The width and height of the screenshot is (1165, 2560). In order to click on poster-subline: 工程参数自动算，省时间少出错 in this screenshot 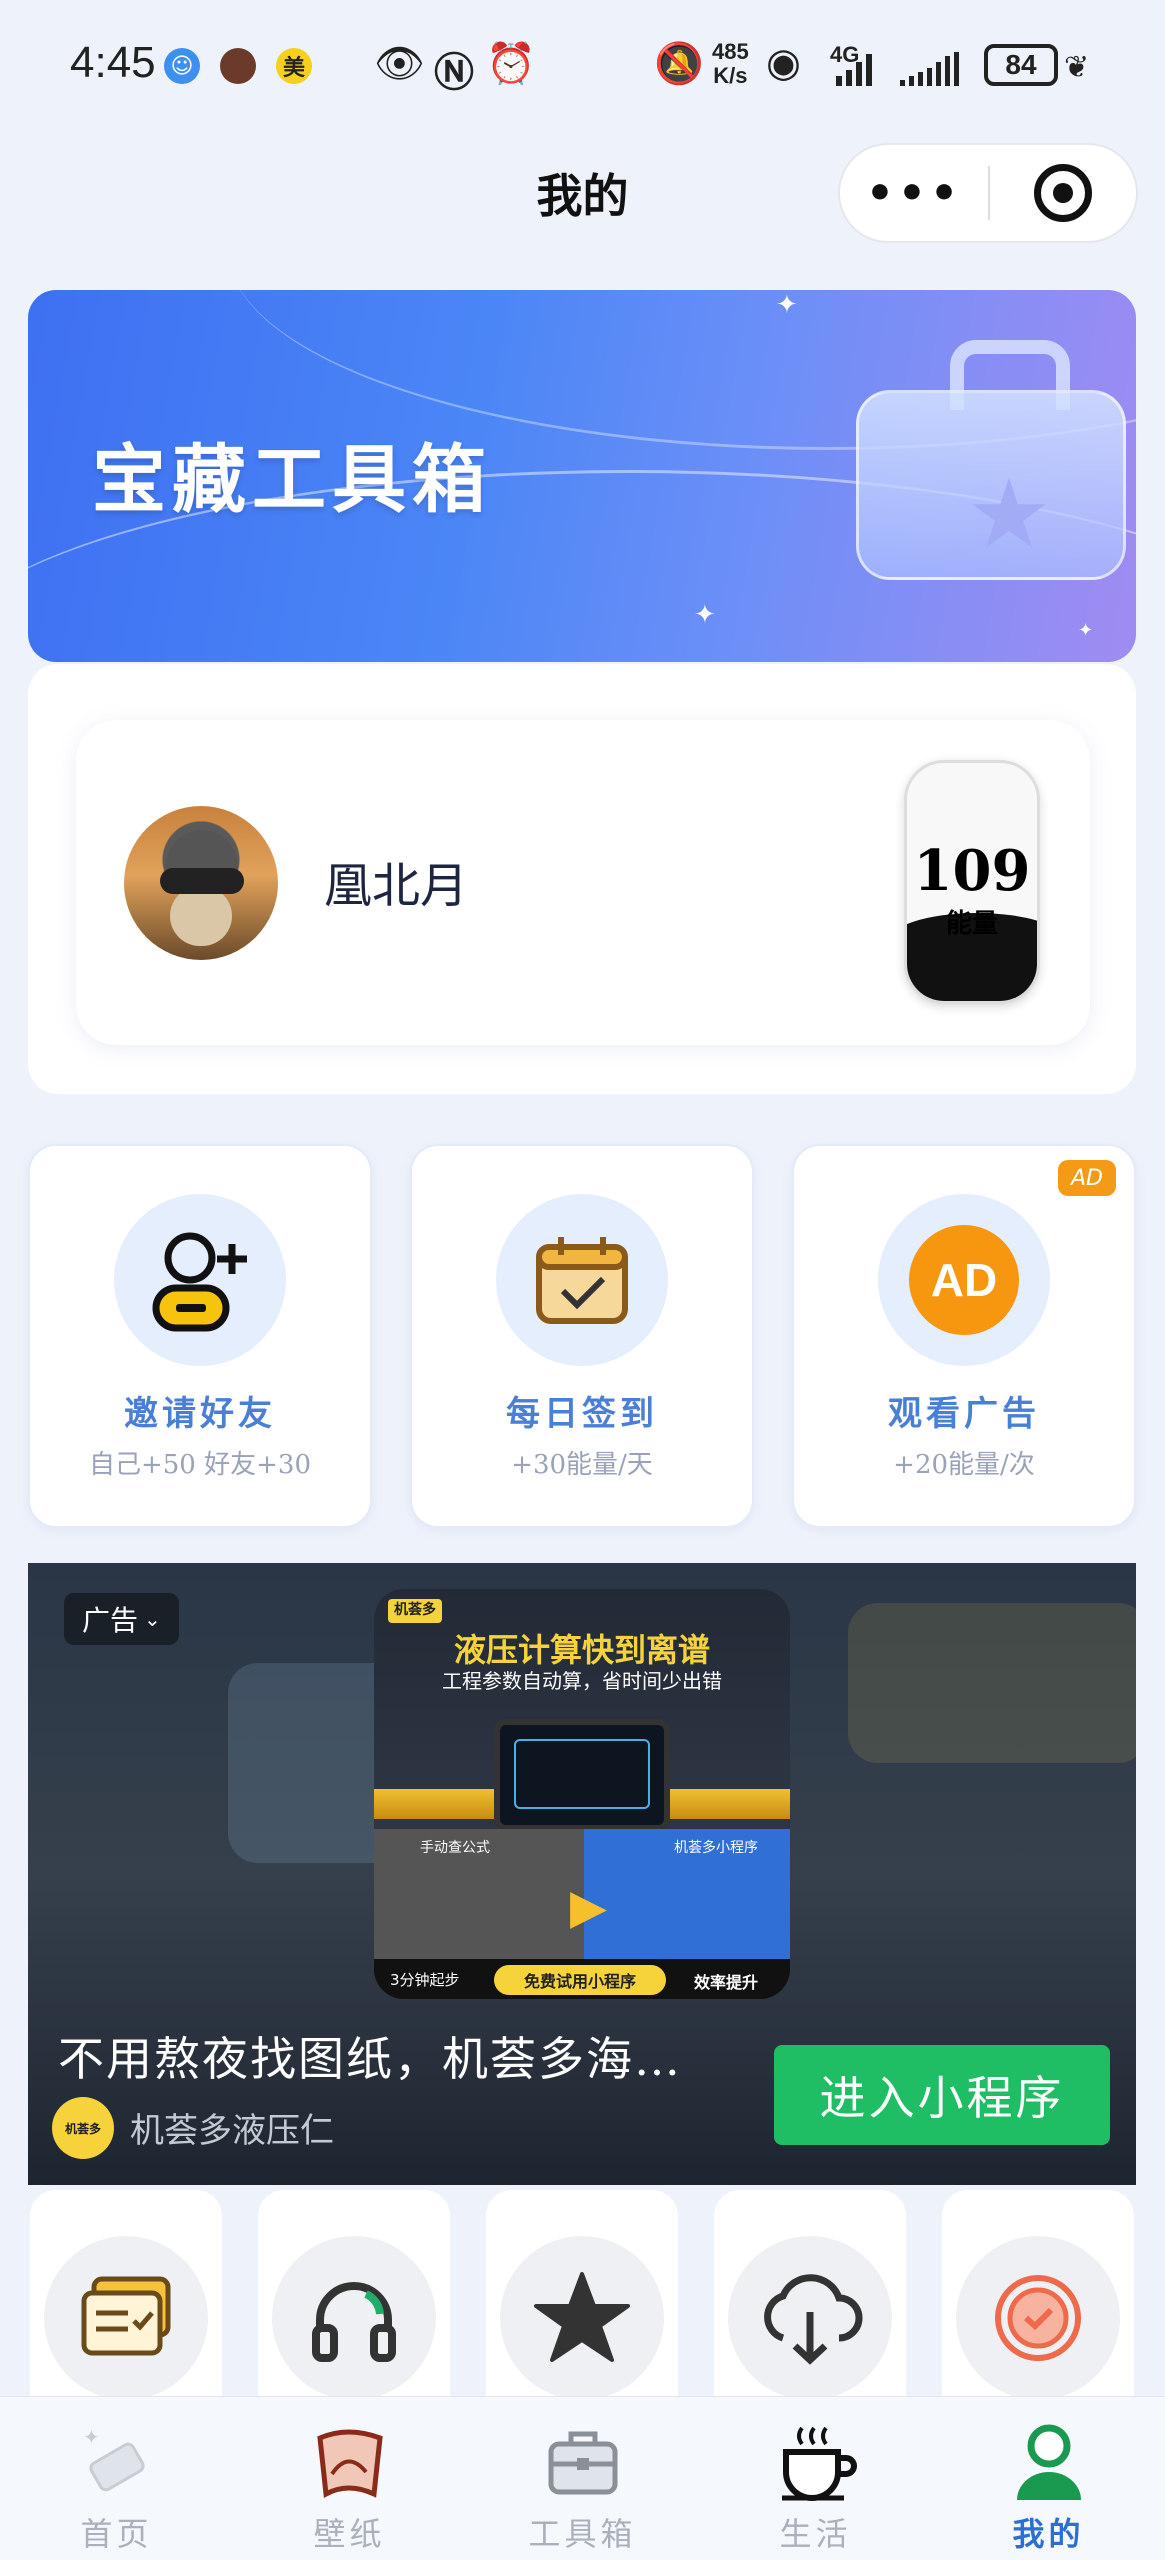, I will do `click(582, 1681)`.